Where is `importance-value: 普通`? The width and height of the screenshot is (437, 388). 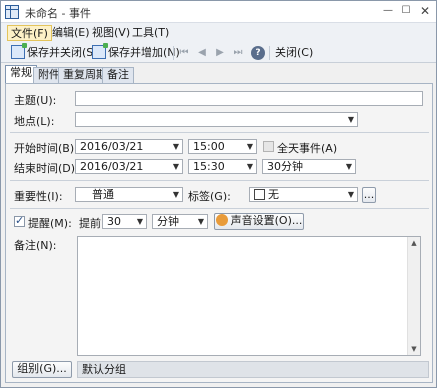 importance-value: 普通 is located at coordinates (103, 194).